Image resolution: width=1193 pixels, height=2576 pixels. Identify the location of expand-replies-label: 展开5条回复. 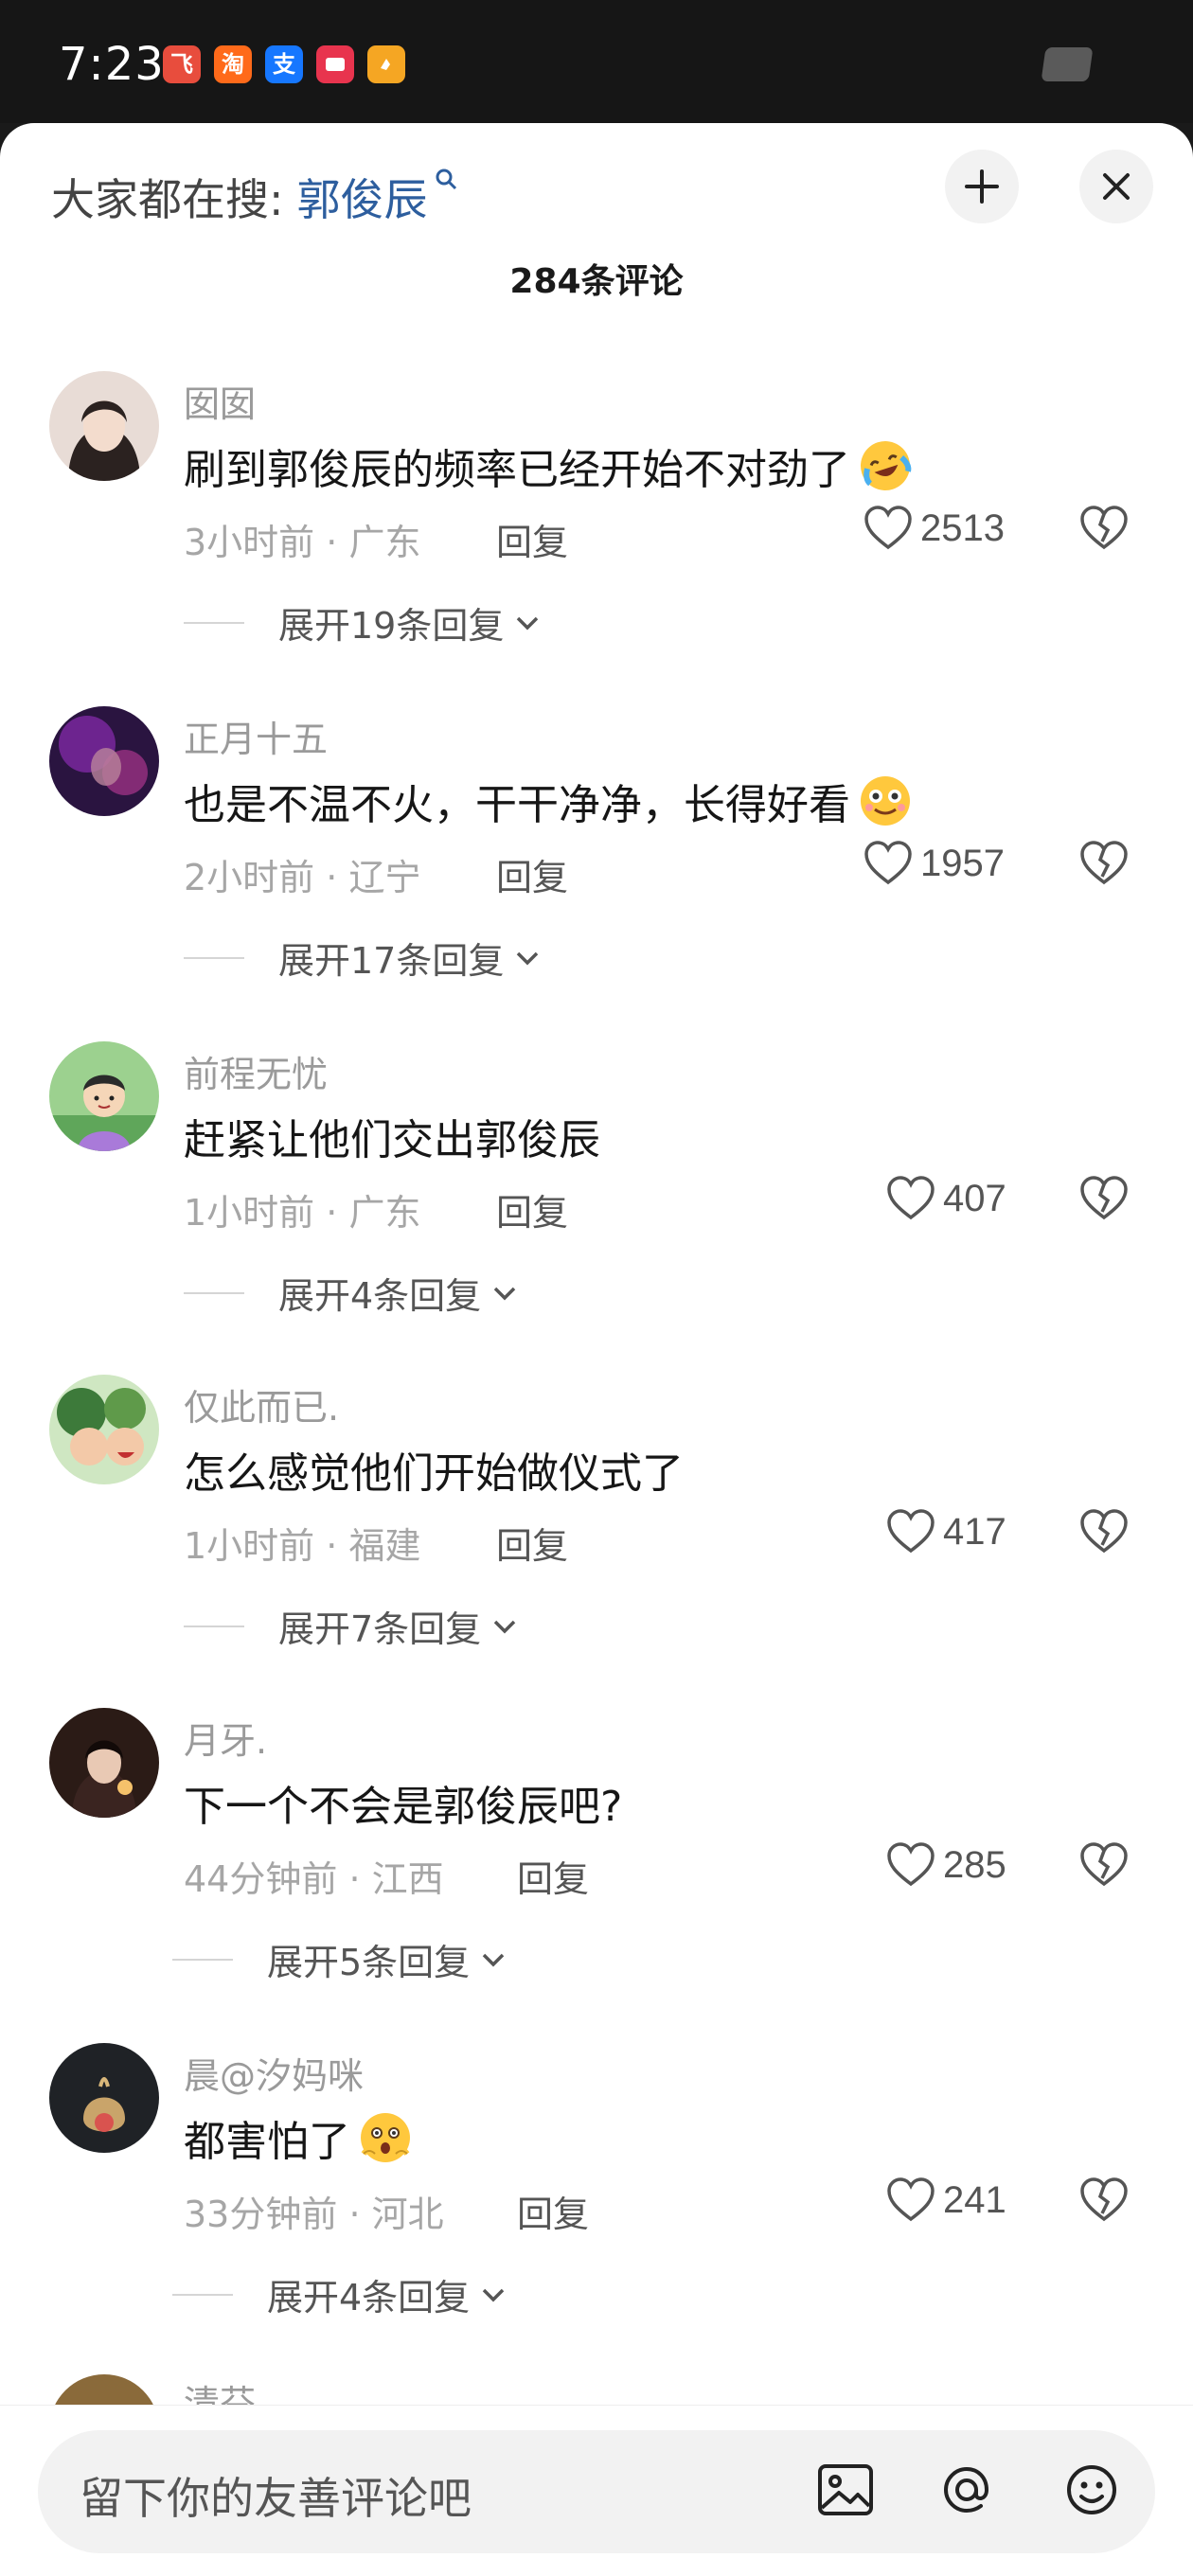
(369, 1963).